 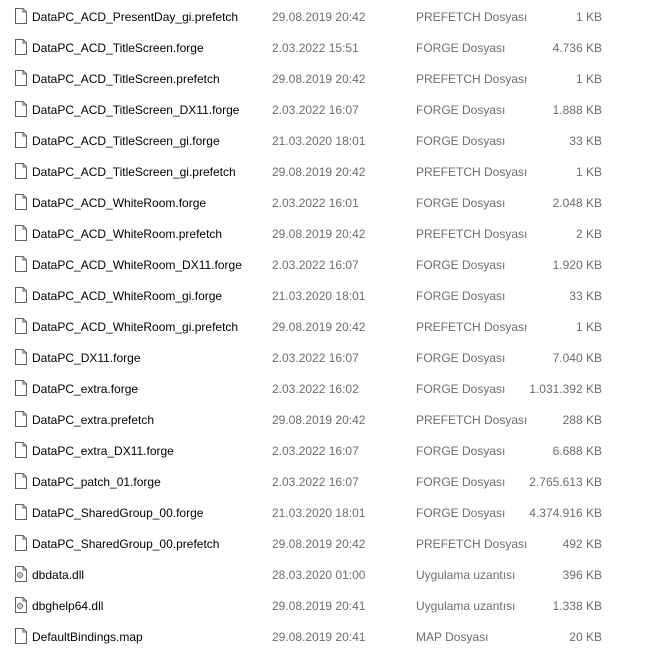 I want to click on file-size: 6.688 KB, so click(x=577, y=451).